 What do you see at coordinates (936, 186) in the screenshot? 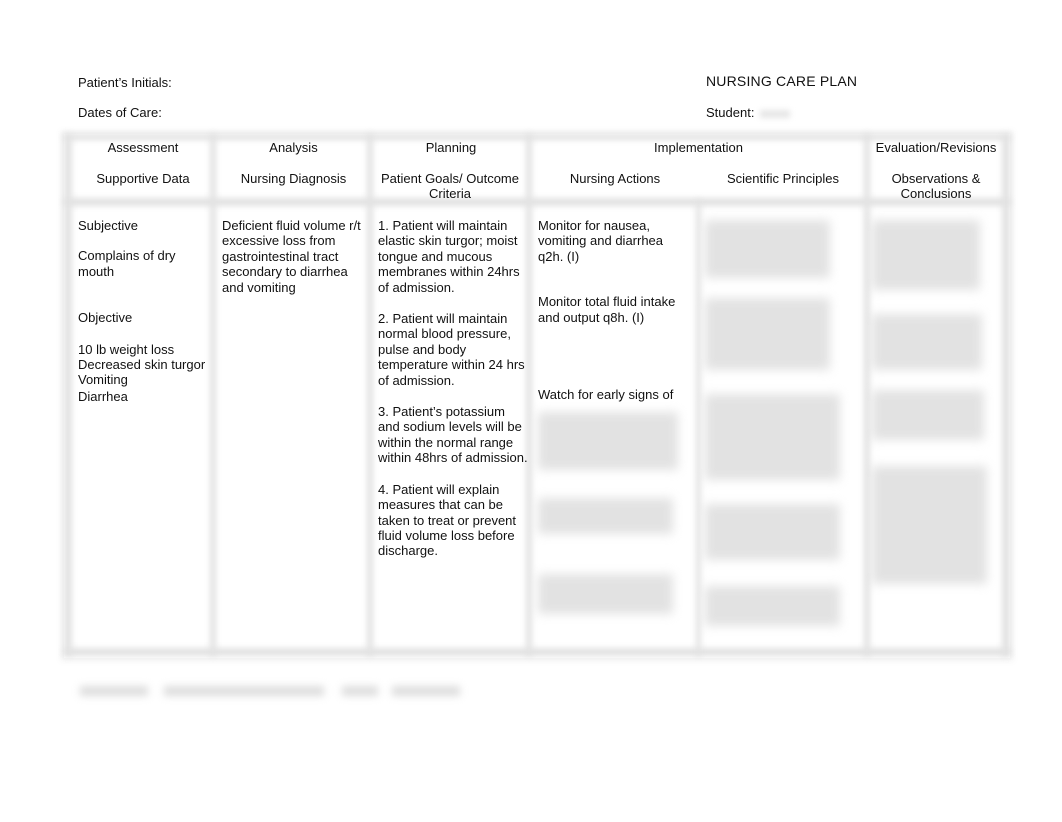
I see `subheader-observations: Observations & Conclusions` at bounding box center [936, 186].